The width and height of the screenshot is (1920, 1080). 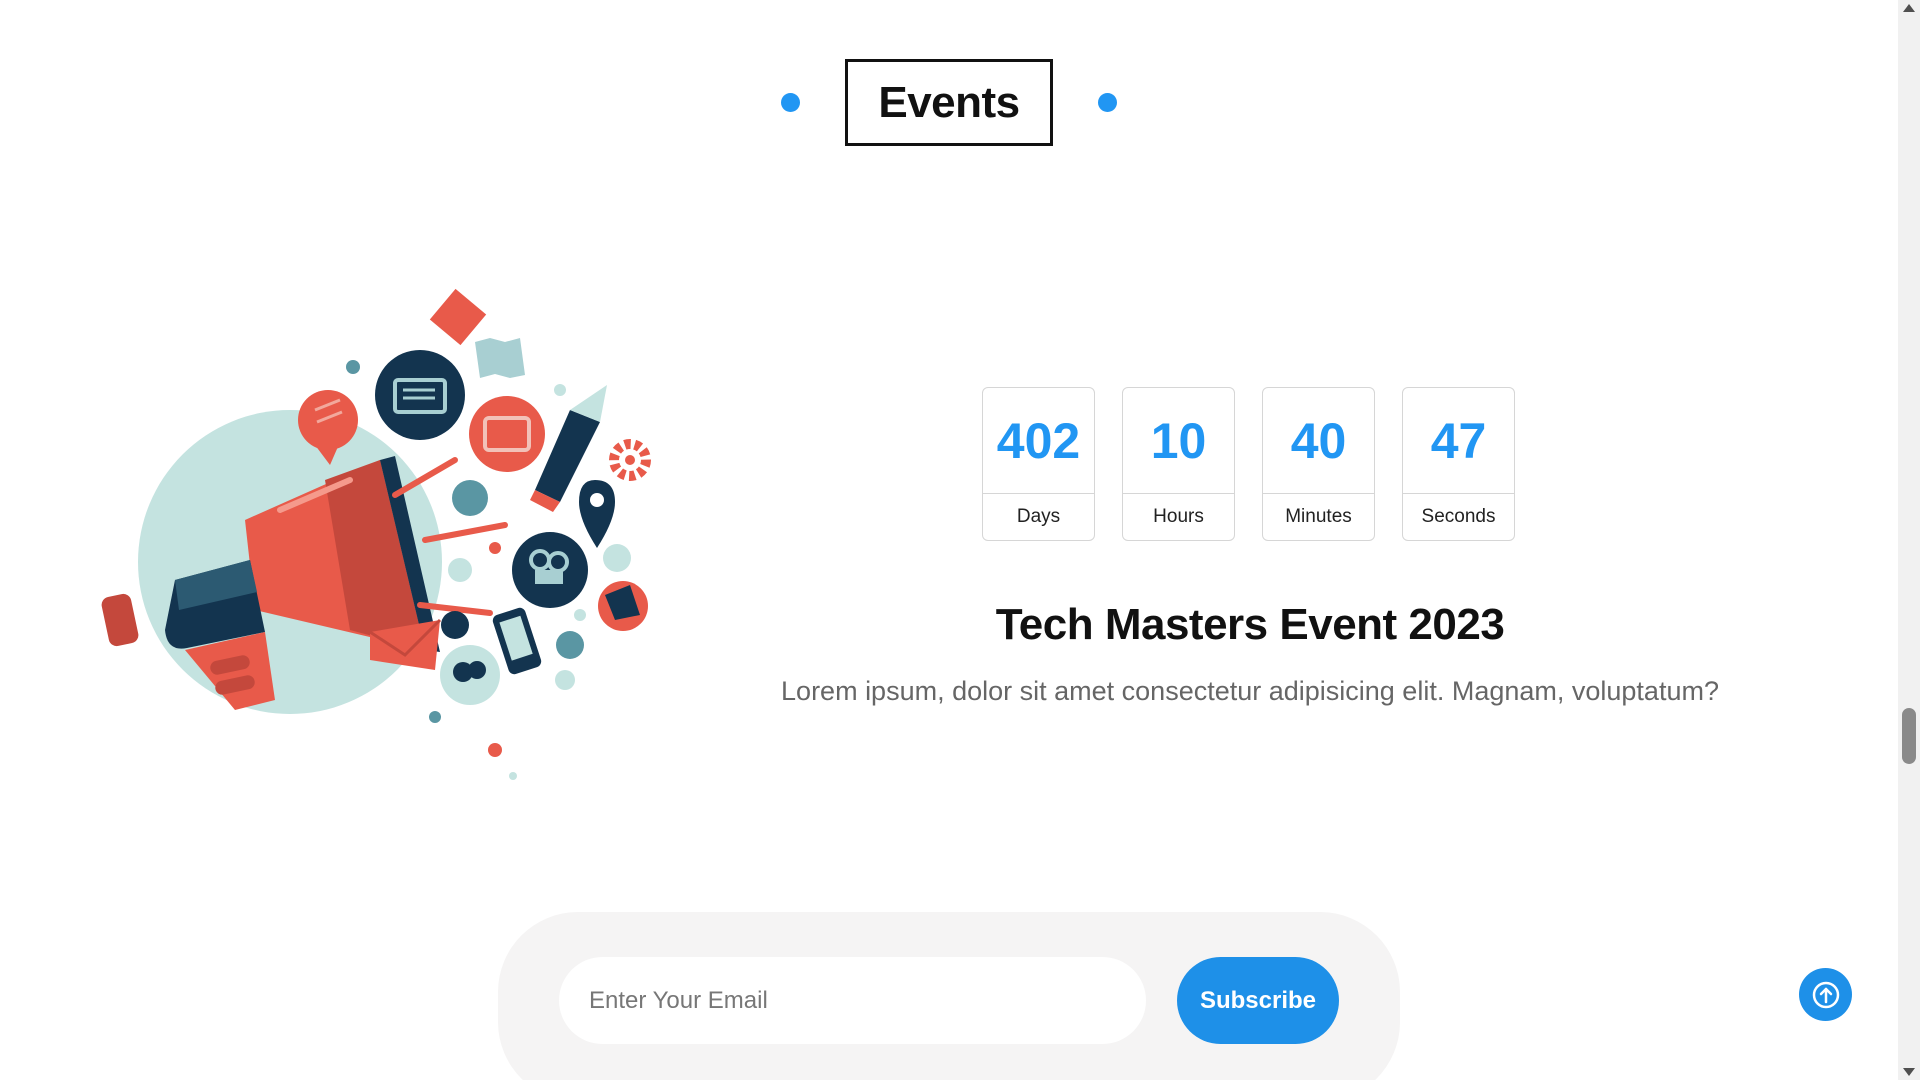 What do you see at coordinates (1909, 540) in the screenshot?
I see `page-scrollbar` at bounding box center [1909, 540].